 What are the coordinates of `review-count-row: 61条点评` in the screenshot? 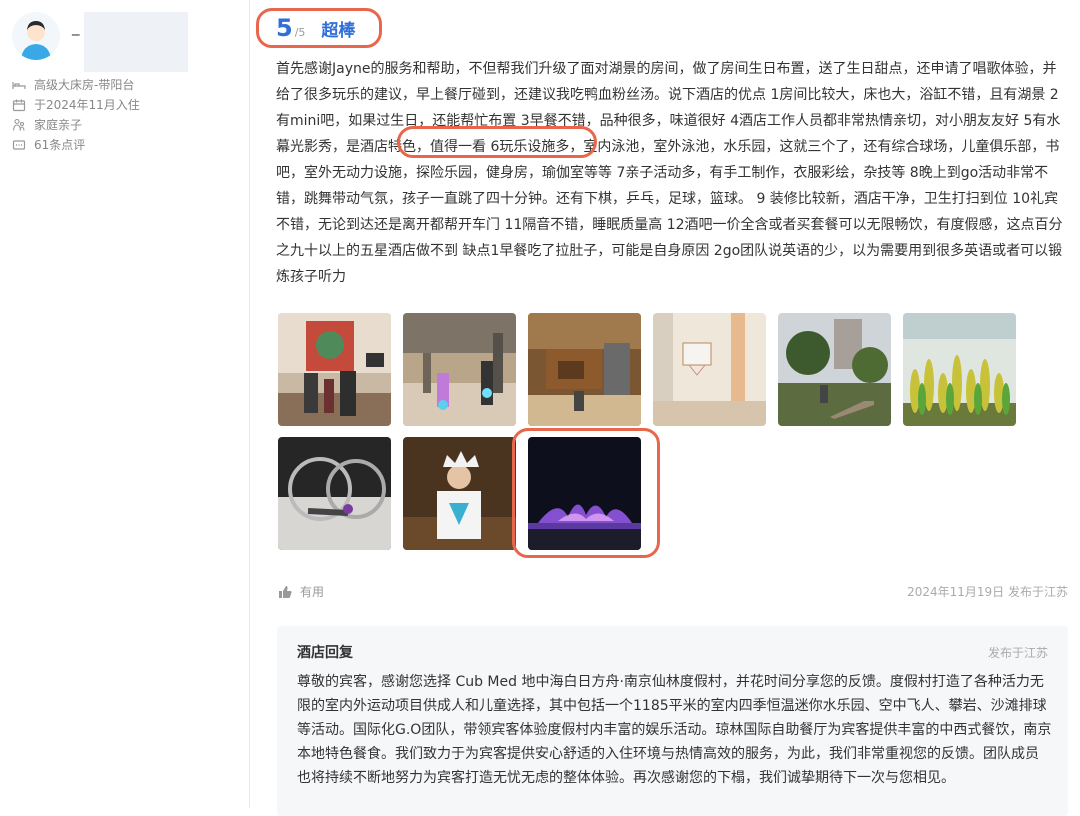 It's located at (48, 144).